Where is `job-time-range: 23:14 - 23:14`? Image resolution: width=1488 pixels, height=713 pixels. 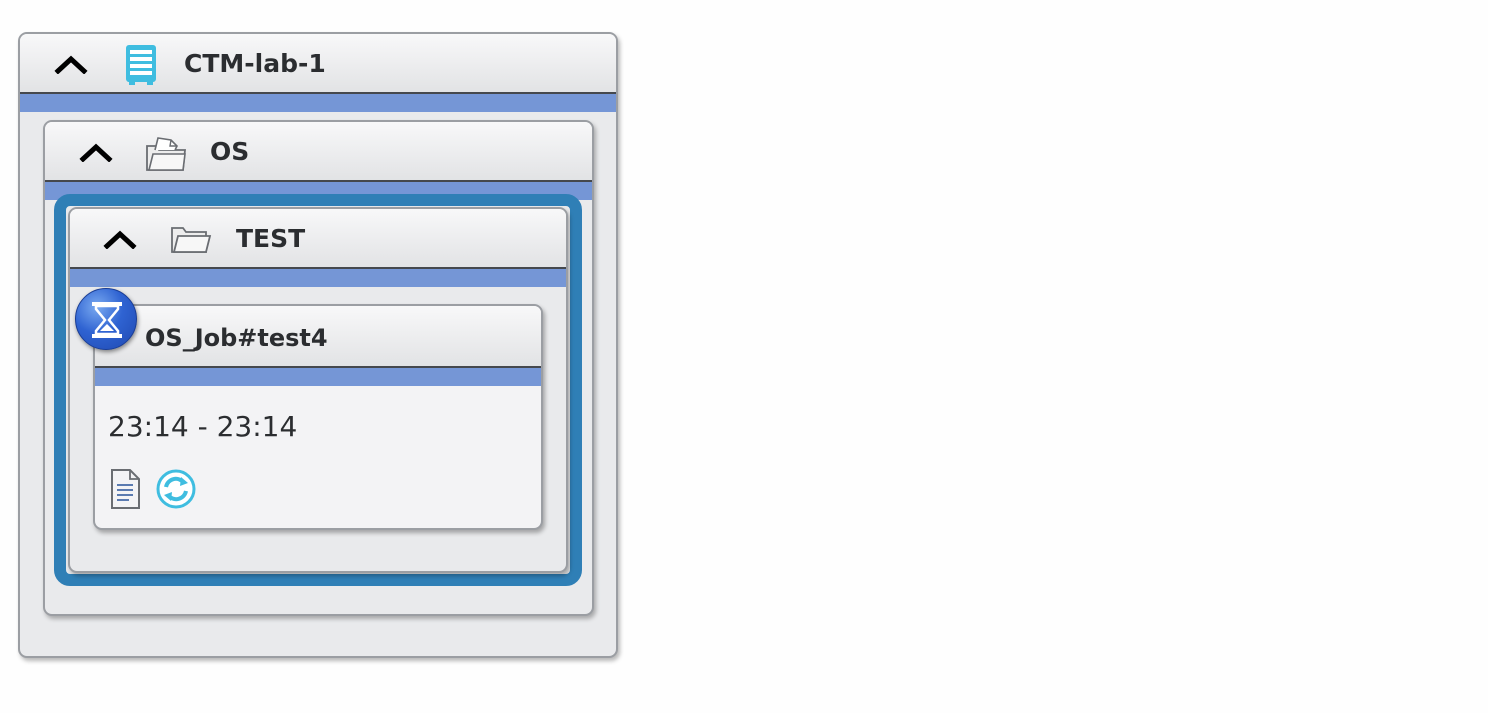 job-time-range: 23:14 - 23:14 is located at coordinates (203, 426).